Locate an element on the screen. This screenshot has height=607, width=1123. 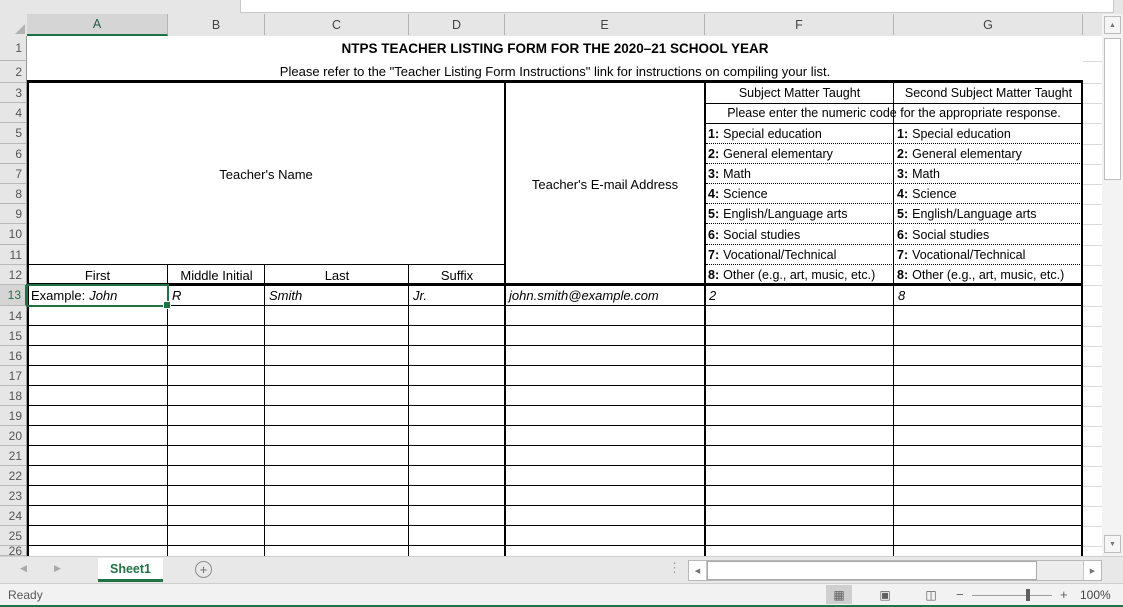
zoom-out-button: − is located at coordinates (960, 594).